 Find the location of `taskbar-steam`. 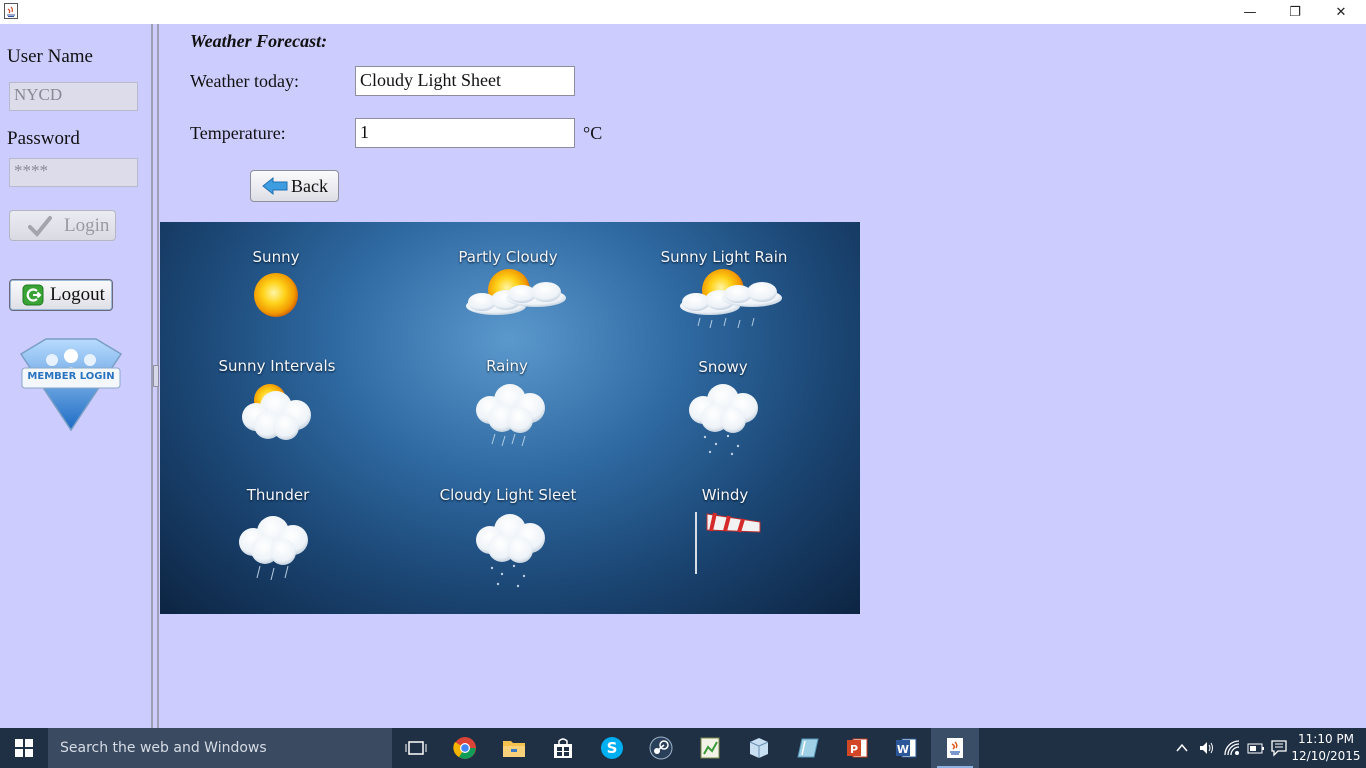

taskbar-steam is located at coordinates (661, 748).